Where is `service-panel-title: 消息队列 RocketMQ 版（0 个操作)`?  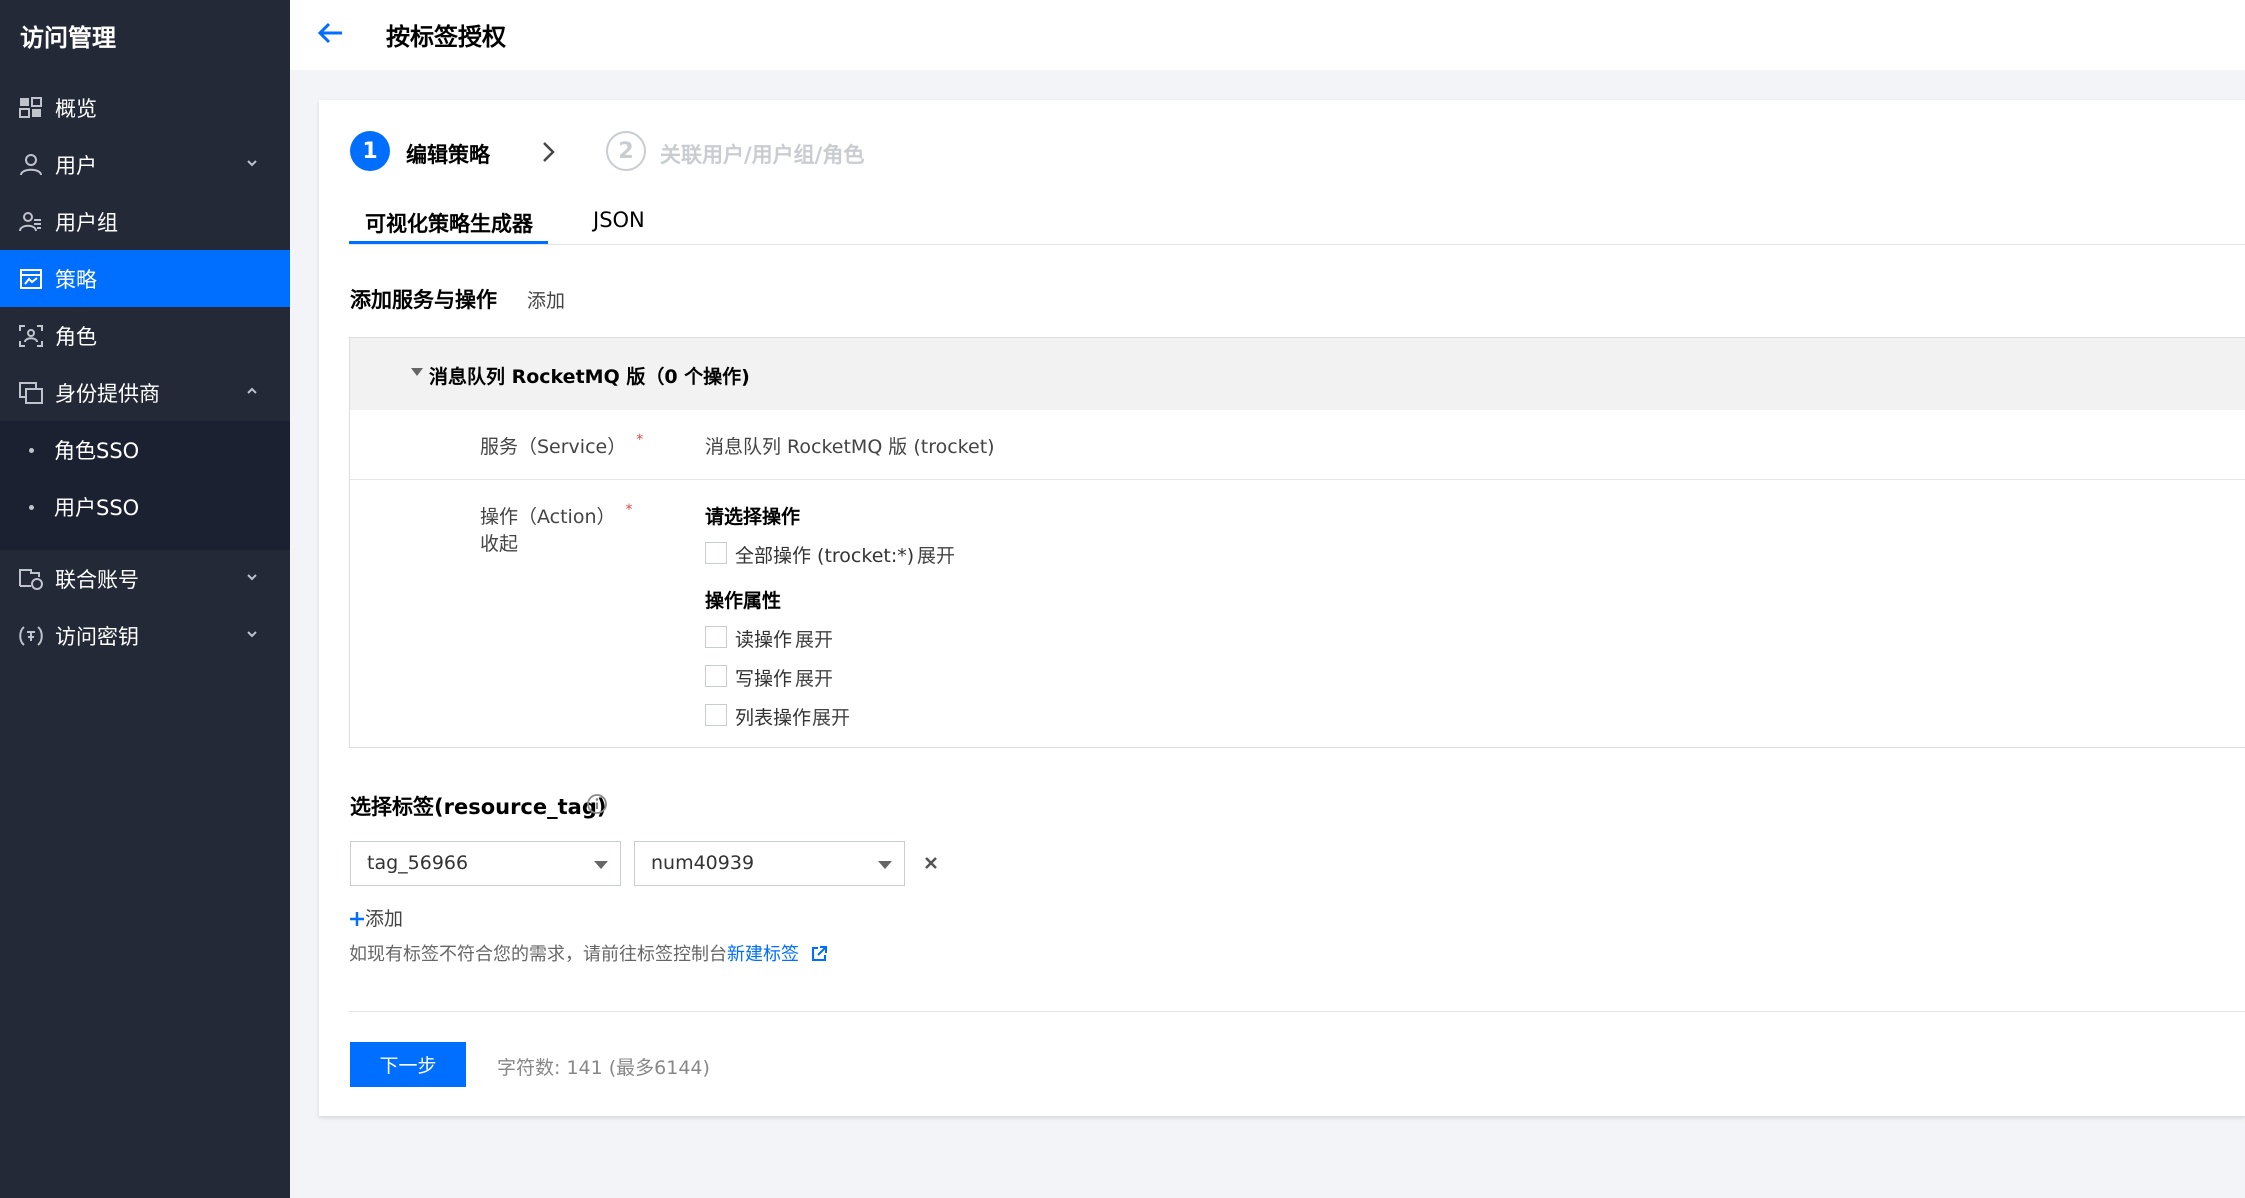
service-panel-title: 消息队列 RocketMQ 版（0 个操作) is located at coordinates (589, 377).